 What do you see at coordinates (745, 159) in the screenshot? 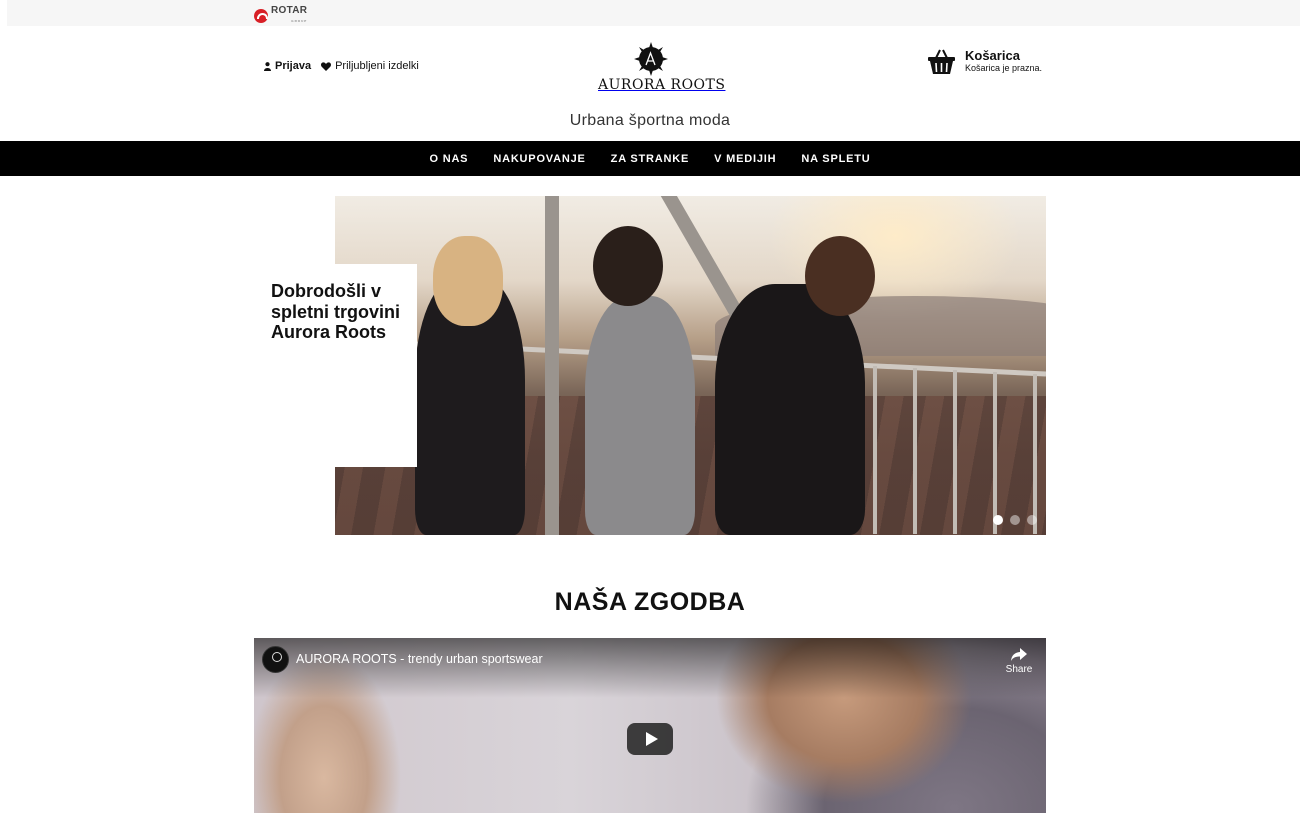
I see `nav-item-v-medijih: V MEDIJIH` at bounding box center [745, 159].